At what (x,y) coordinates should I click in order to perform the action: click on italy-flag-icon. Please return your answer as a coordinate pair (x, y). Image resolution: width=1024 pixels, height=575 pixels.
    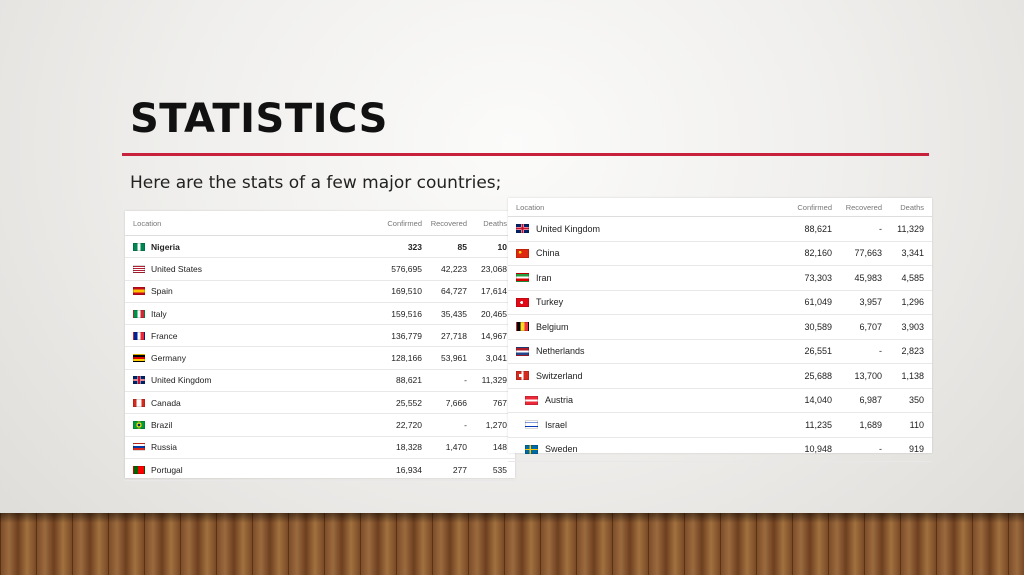
    Looking at the image, I should click on (139, 313).